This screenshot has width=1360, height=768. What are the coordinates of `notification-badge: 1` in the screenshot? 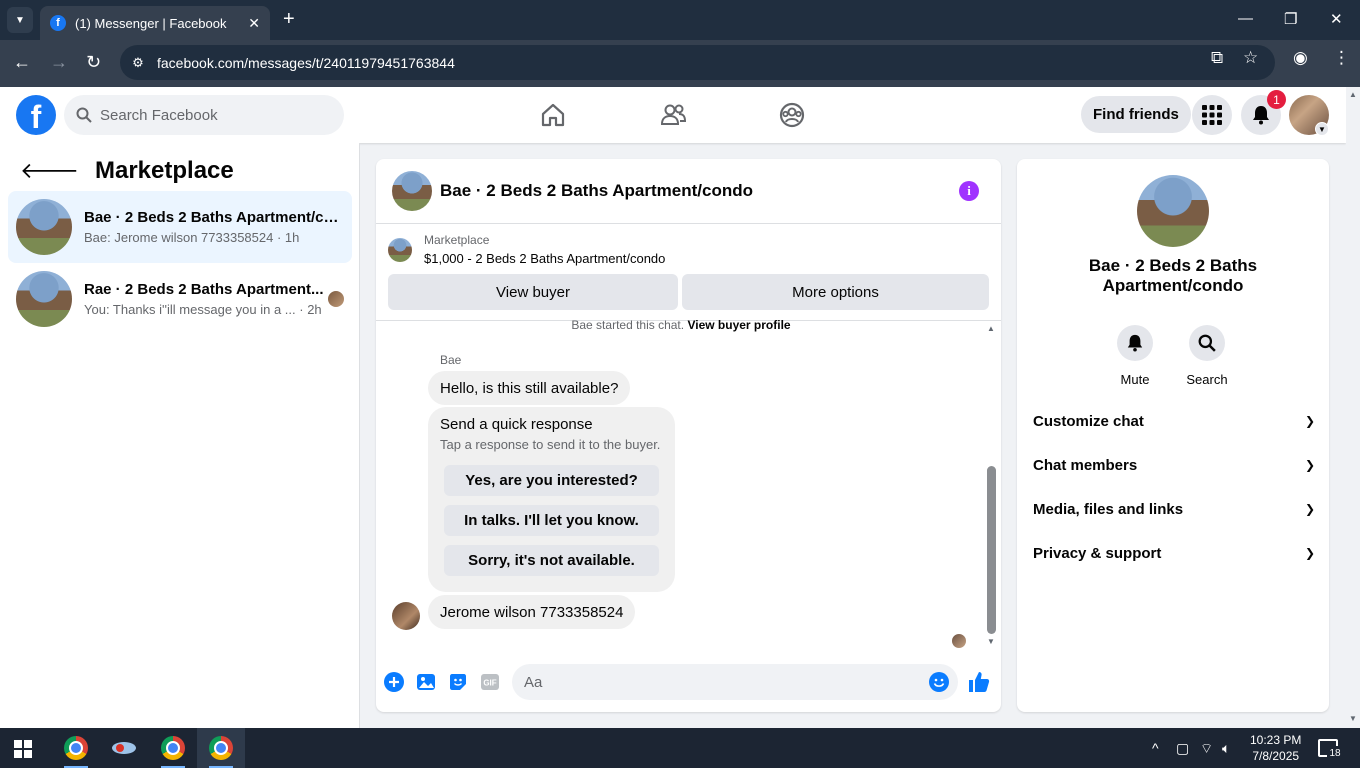 It's located at (1276, 99).